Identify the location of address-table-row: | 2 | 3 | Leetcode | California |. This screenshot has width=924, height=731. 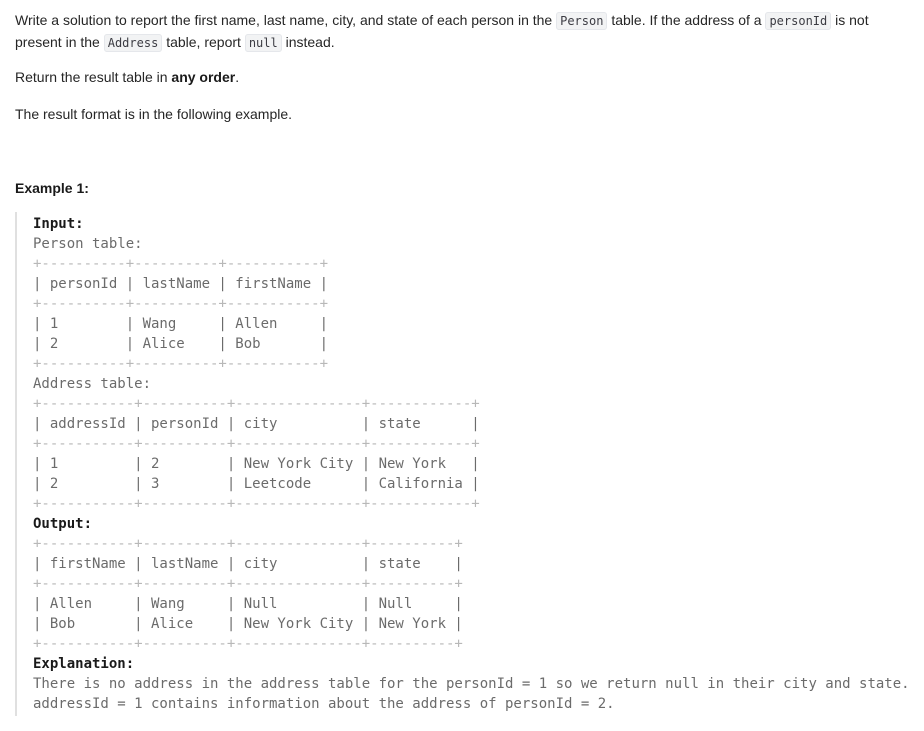
(256, 484).